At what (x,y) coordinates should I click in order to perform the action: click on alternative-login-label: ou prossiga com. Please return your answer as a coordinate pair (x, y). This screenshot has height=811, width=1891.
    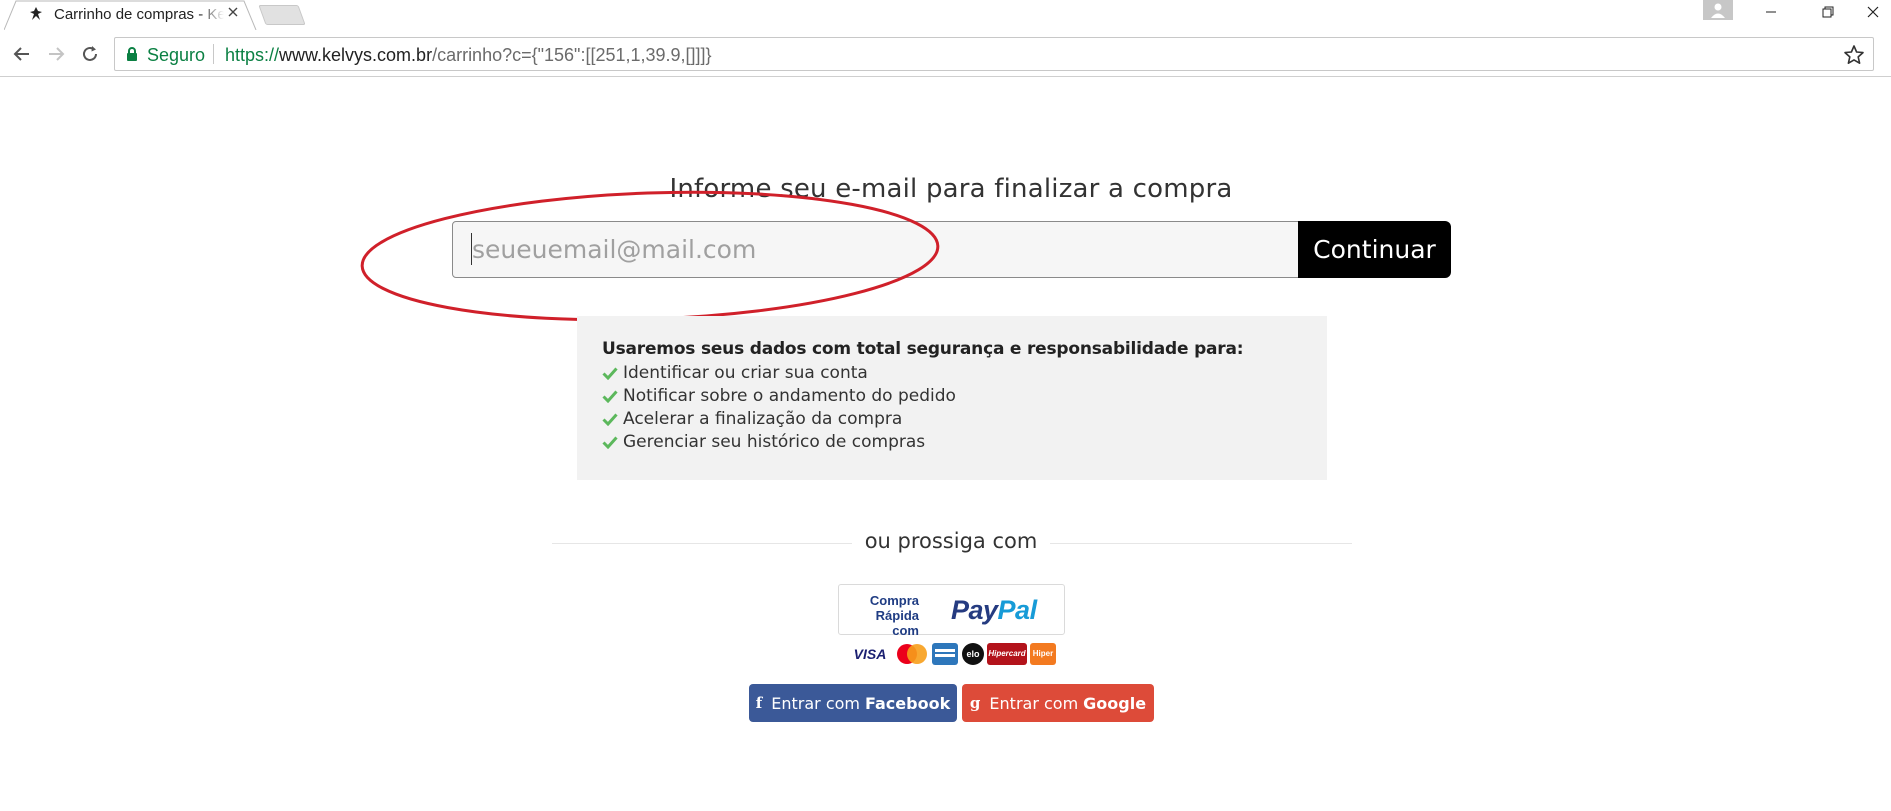
    Looking at the image, I should click on (951, 541).